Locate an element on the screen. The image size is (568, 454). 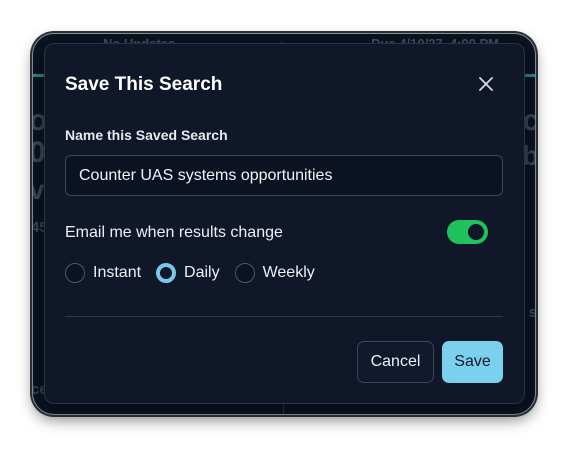
radio-instant: Instant is located at coordinates (103, 273).